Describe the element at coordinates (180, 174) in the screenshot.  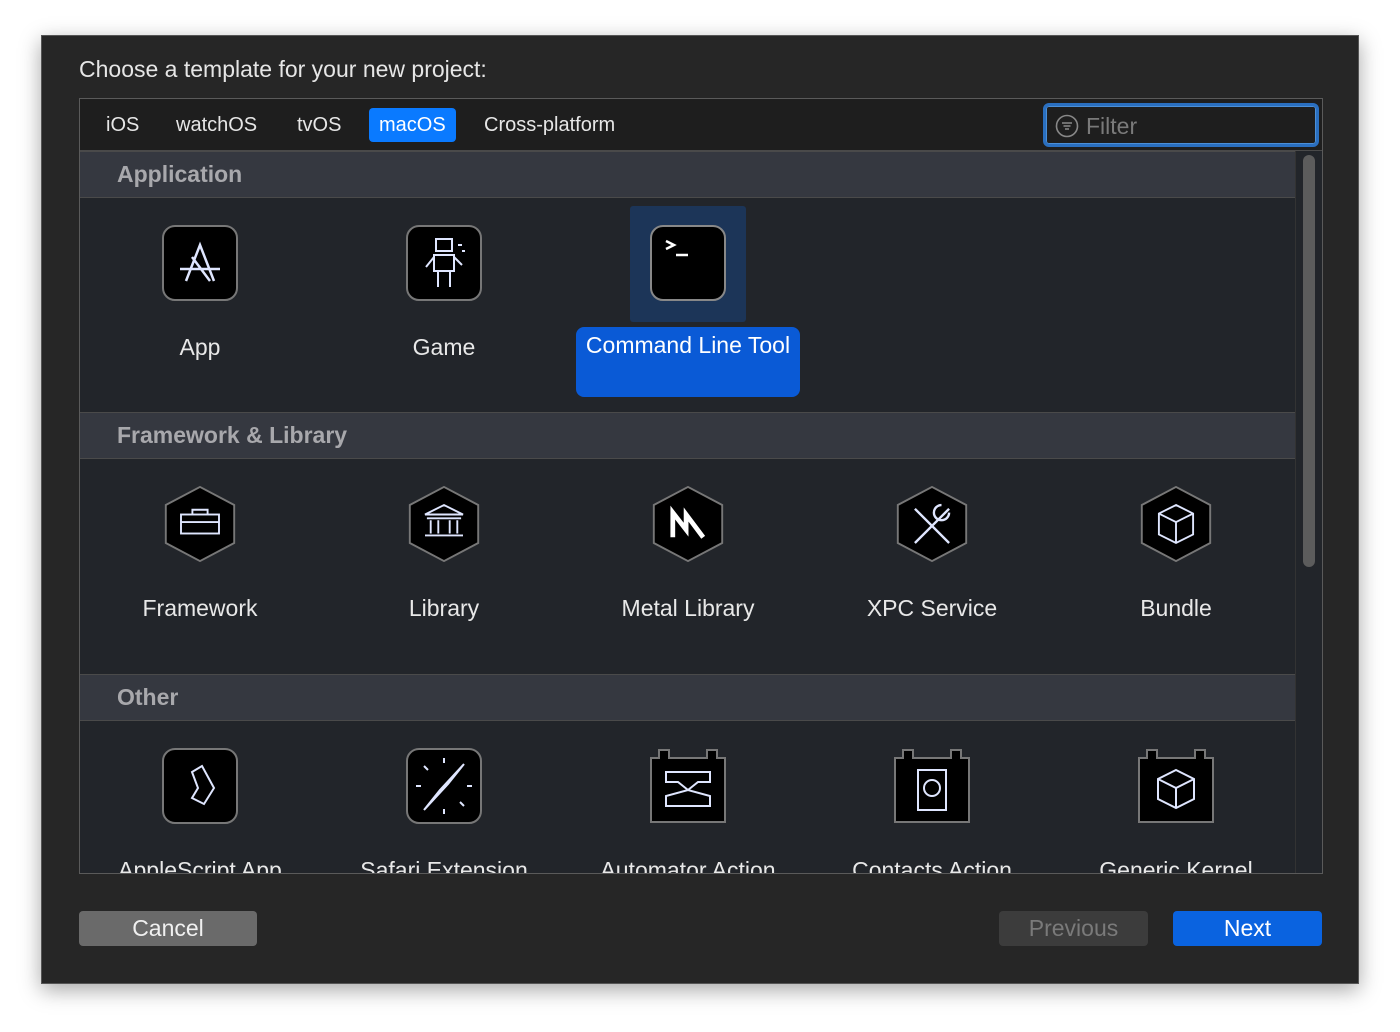
I see `section-title: Application` at that location.